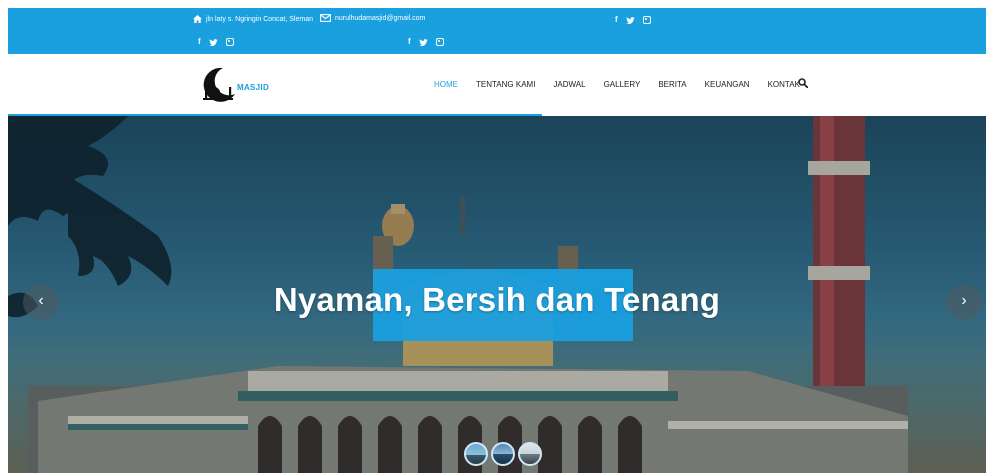 The image size is (986, 473). Describe the element at coordinates (727, 84) in the screenshot. I see `nav-keuangan: KEUANGAN` at that location.